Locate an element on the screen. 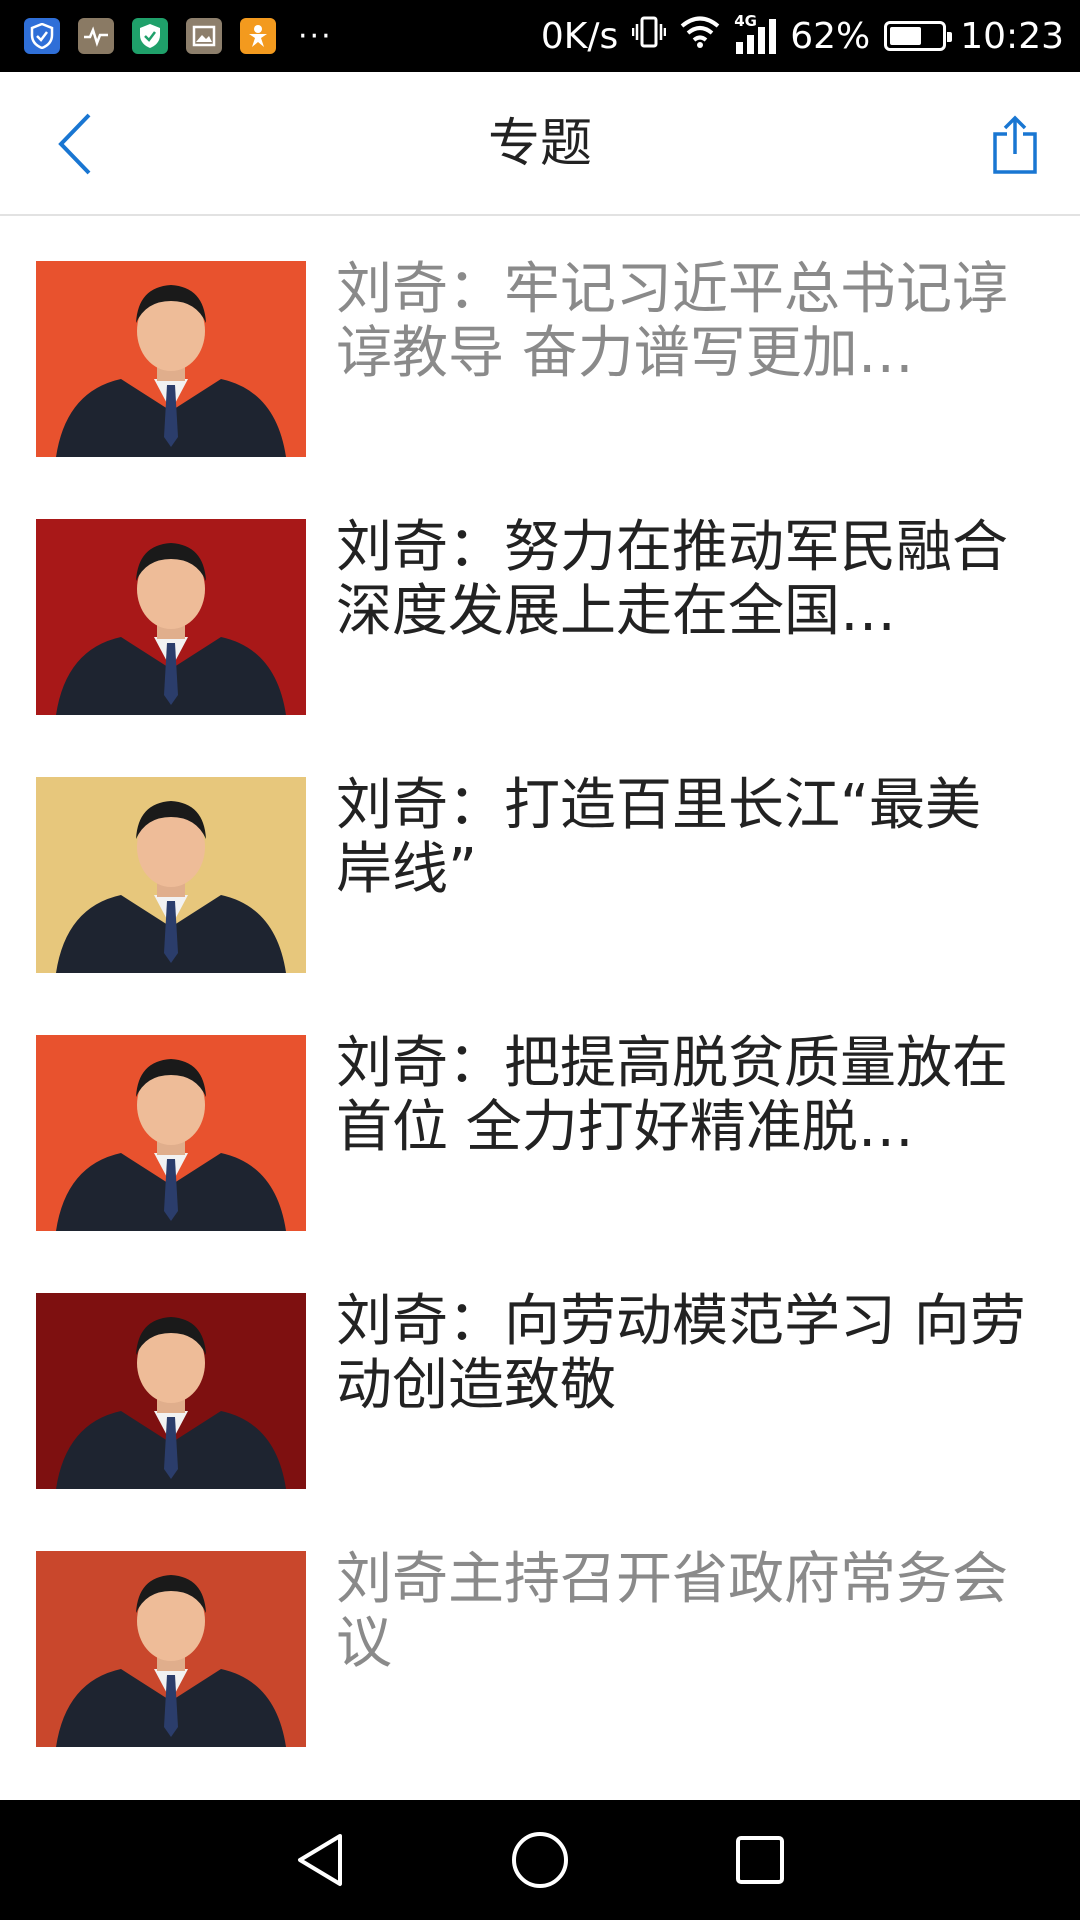 The image size is (1080, 1920). top-app-bar: 专题 is located at coordinates (540, 144).